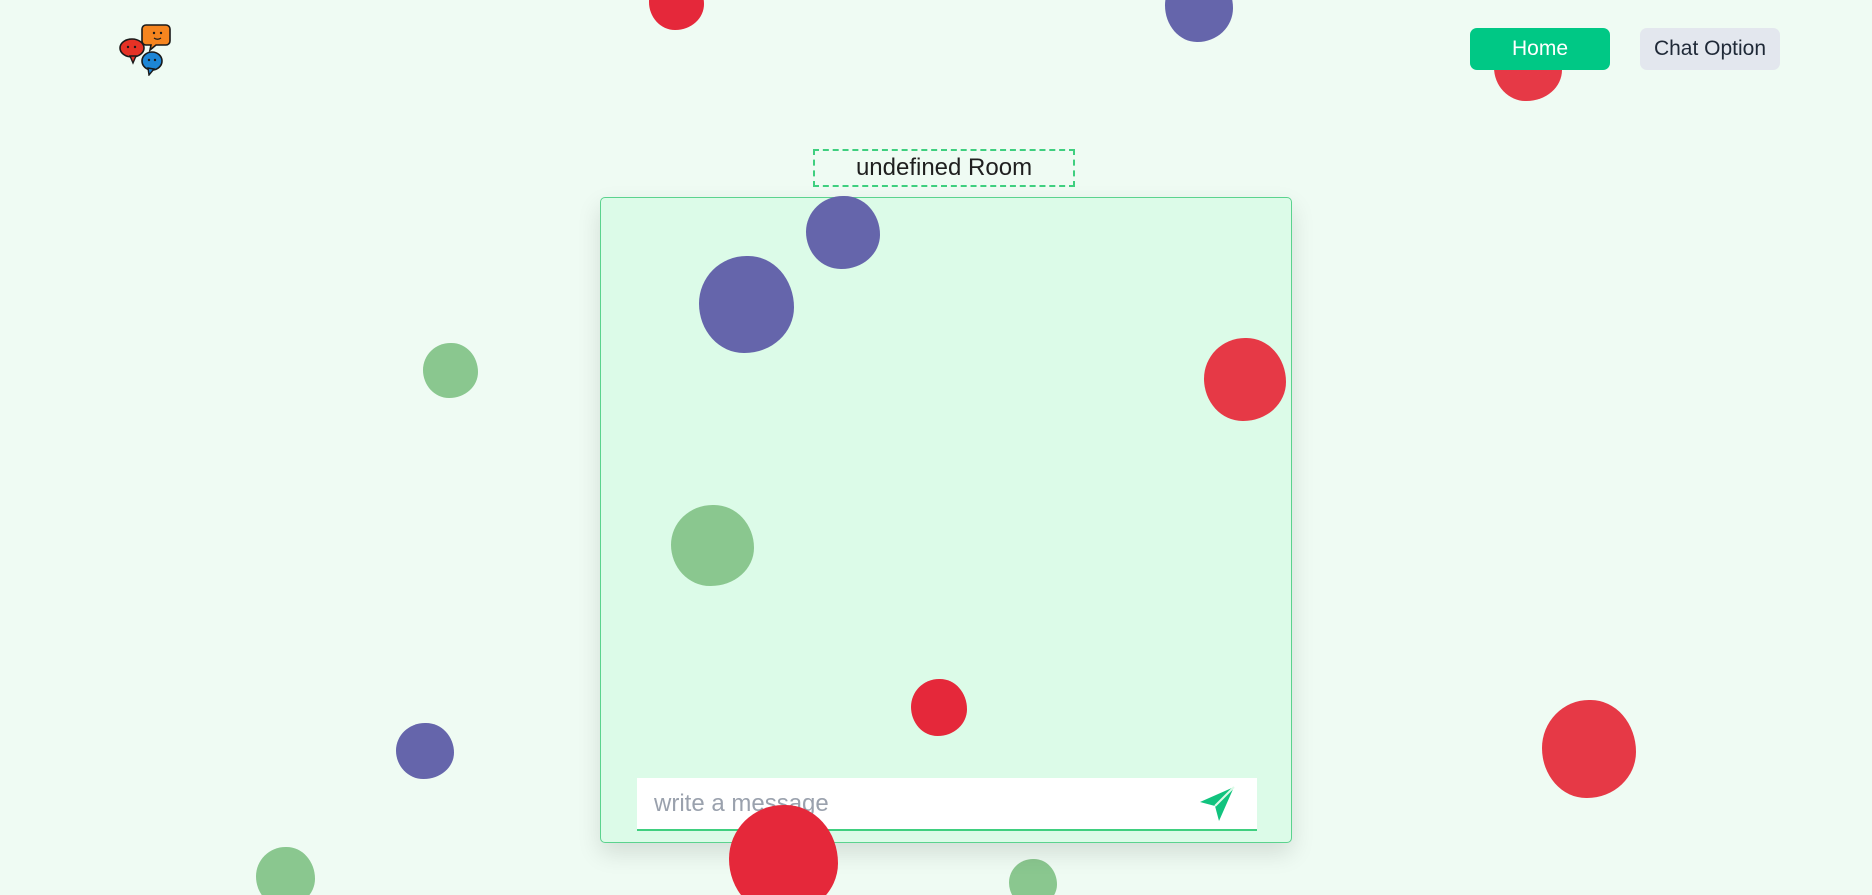  Describe the element at coordinates (1540, 49) in the screenshot. I see `home-button: Home` at that location.